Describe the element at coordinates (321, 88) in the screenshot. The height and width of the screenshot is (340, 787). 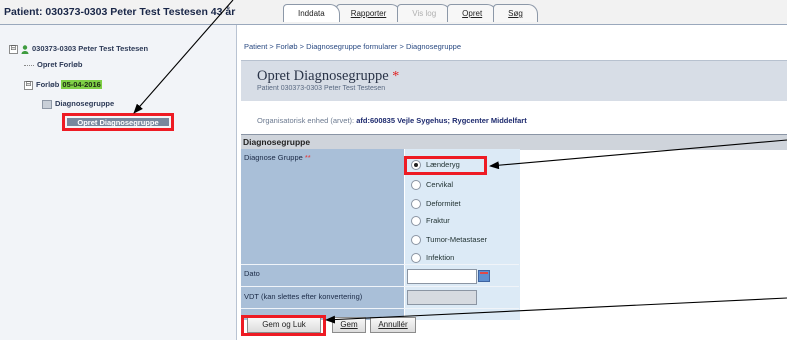
I see `page-subtitle: Patient 030373-0303 Peter Test Testesen` at that location.